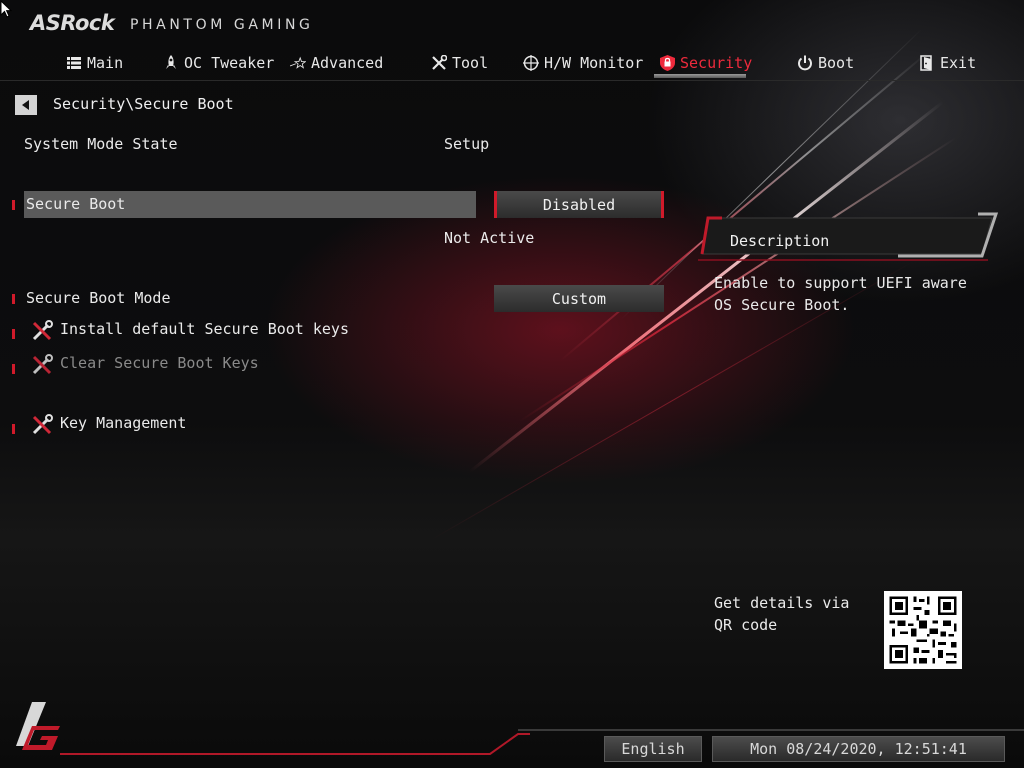 The width and height of the screenshot is (1024, 768). I want to click on crosshair-icon, so click(531, 63).